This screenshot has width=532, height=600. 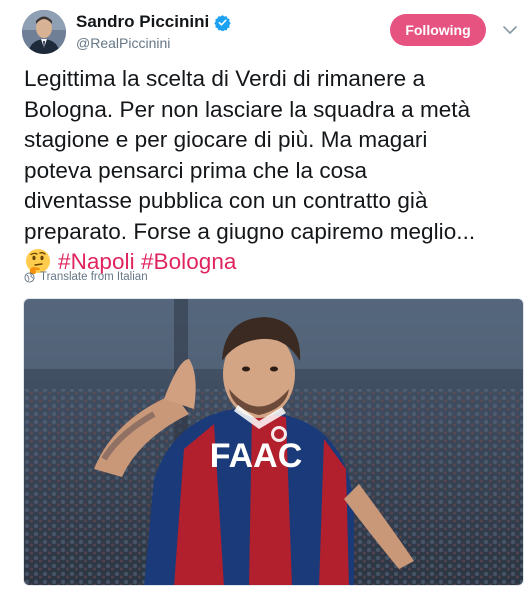 What do you see at coordinates (510, 30) in the screenshot?
I see `chevron-down-icon` at bounding box center [510, 30].